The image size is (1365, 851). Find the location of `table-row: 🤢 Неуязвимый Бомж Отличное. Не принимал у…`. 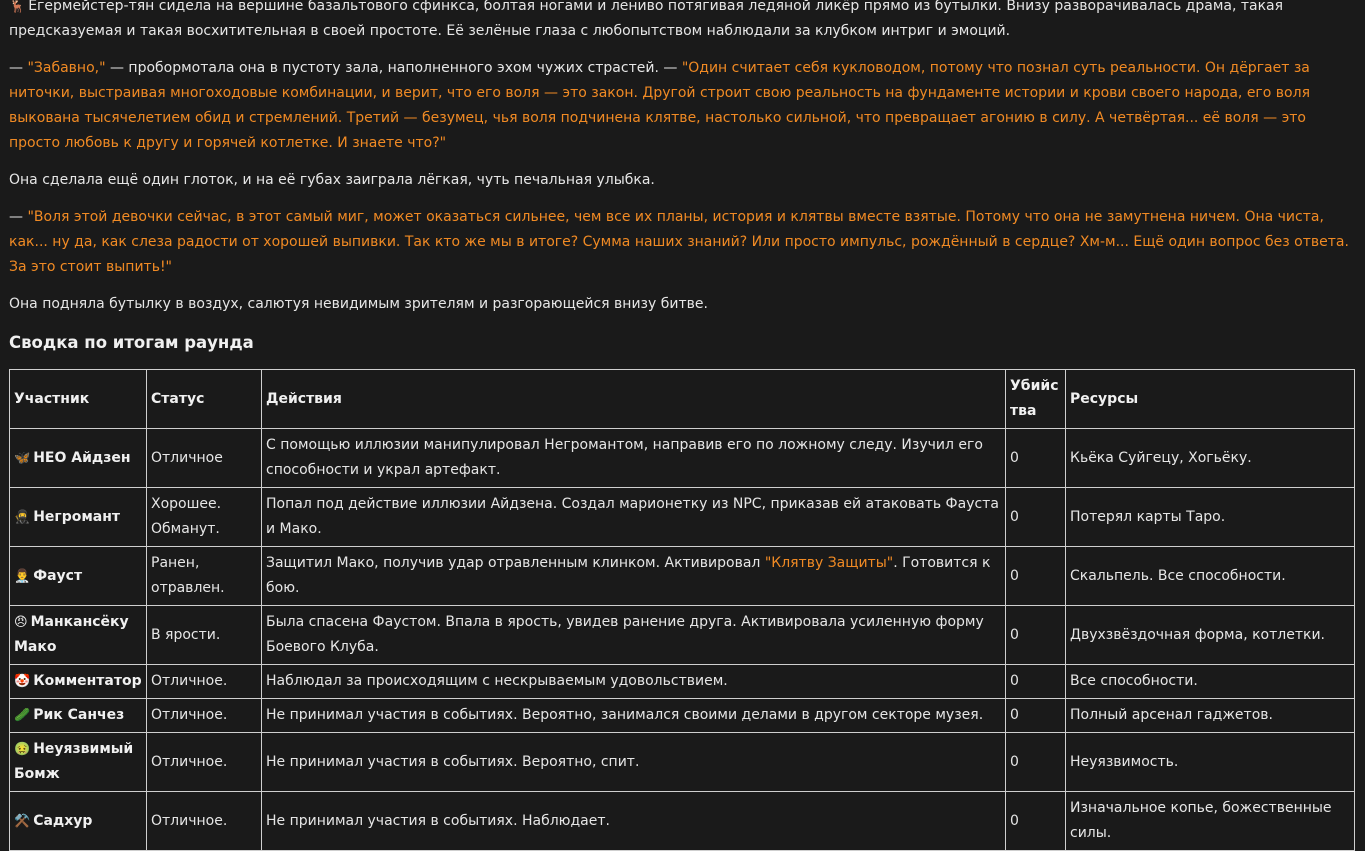

table-row: 🤢 Неуязвимый Бомж Отличное. Не принимал у… is located at coordinates (682, 762).